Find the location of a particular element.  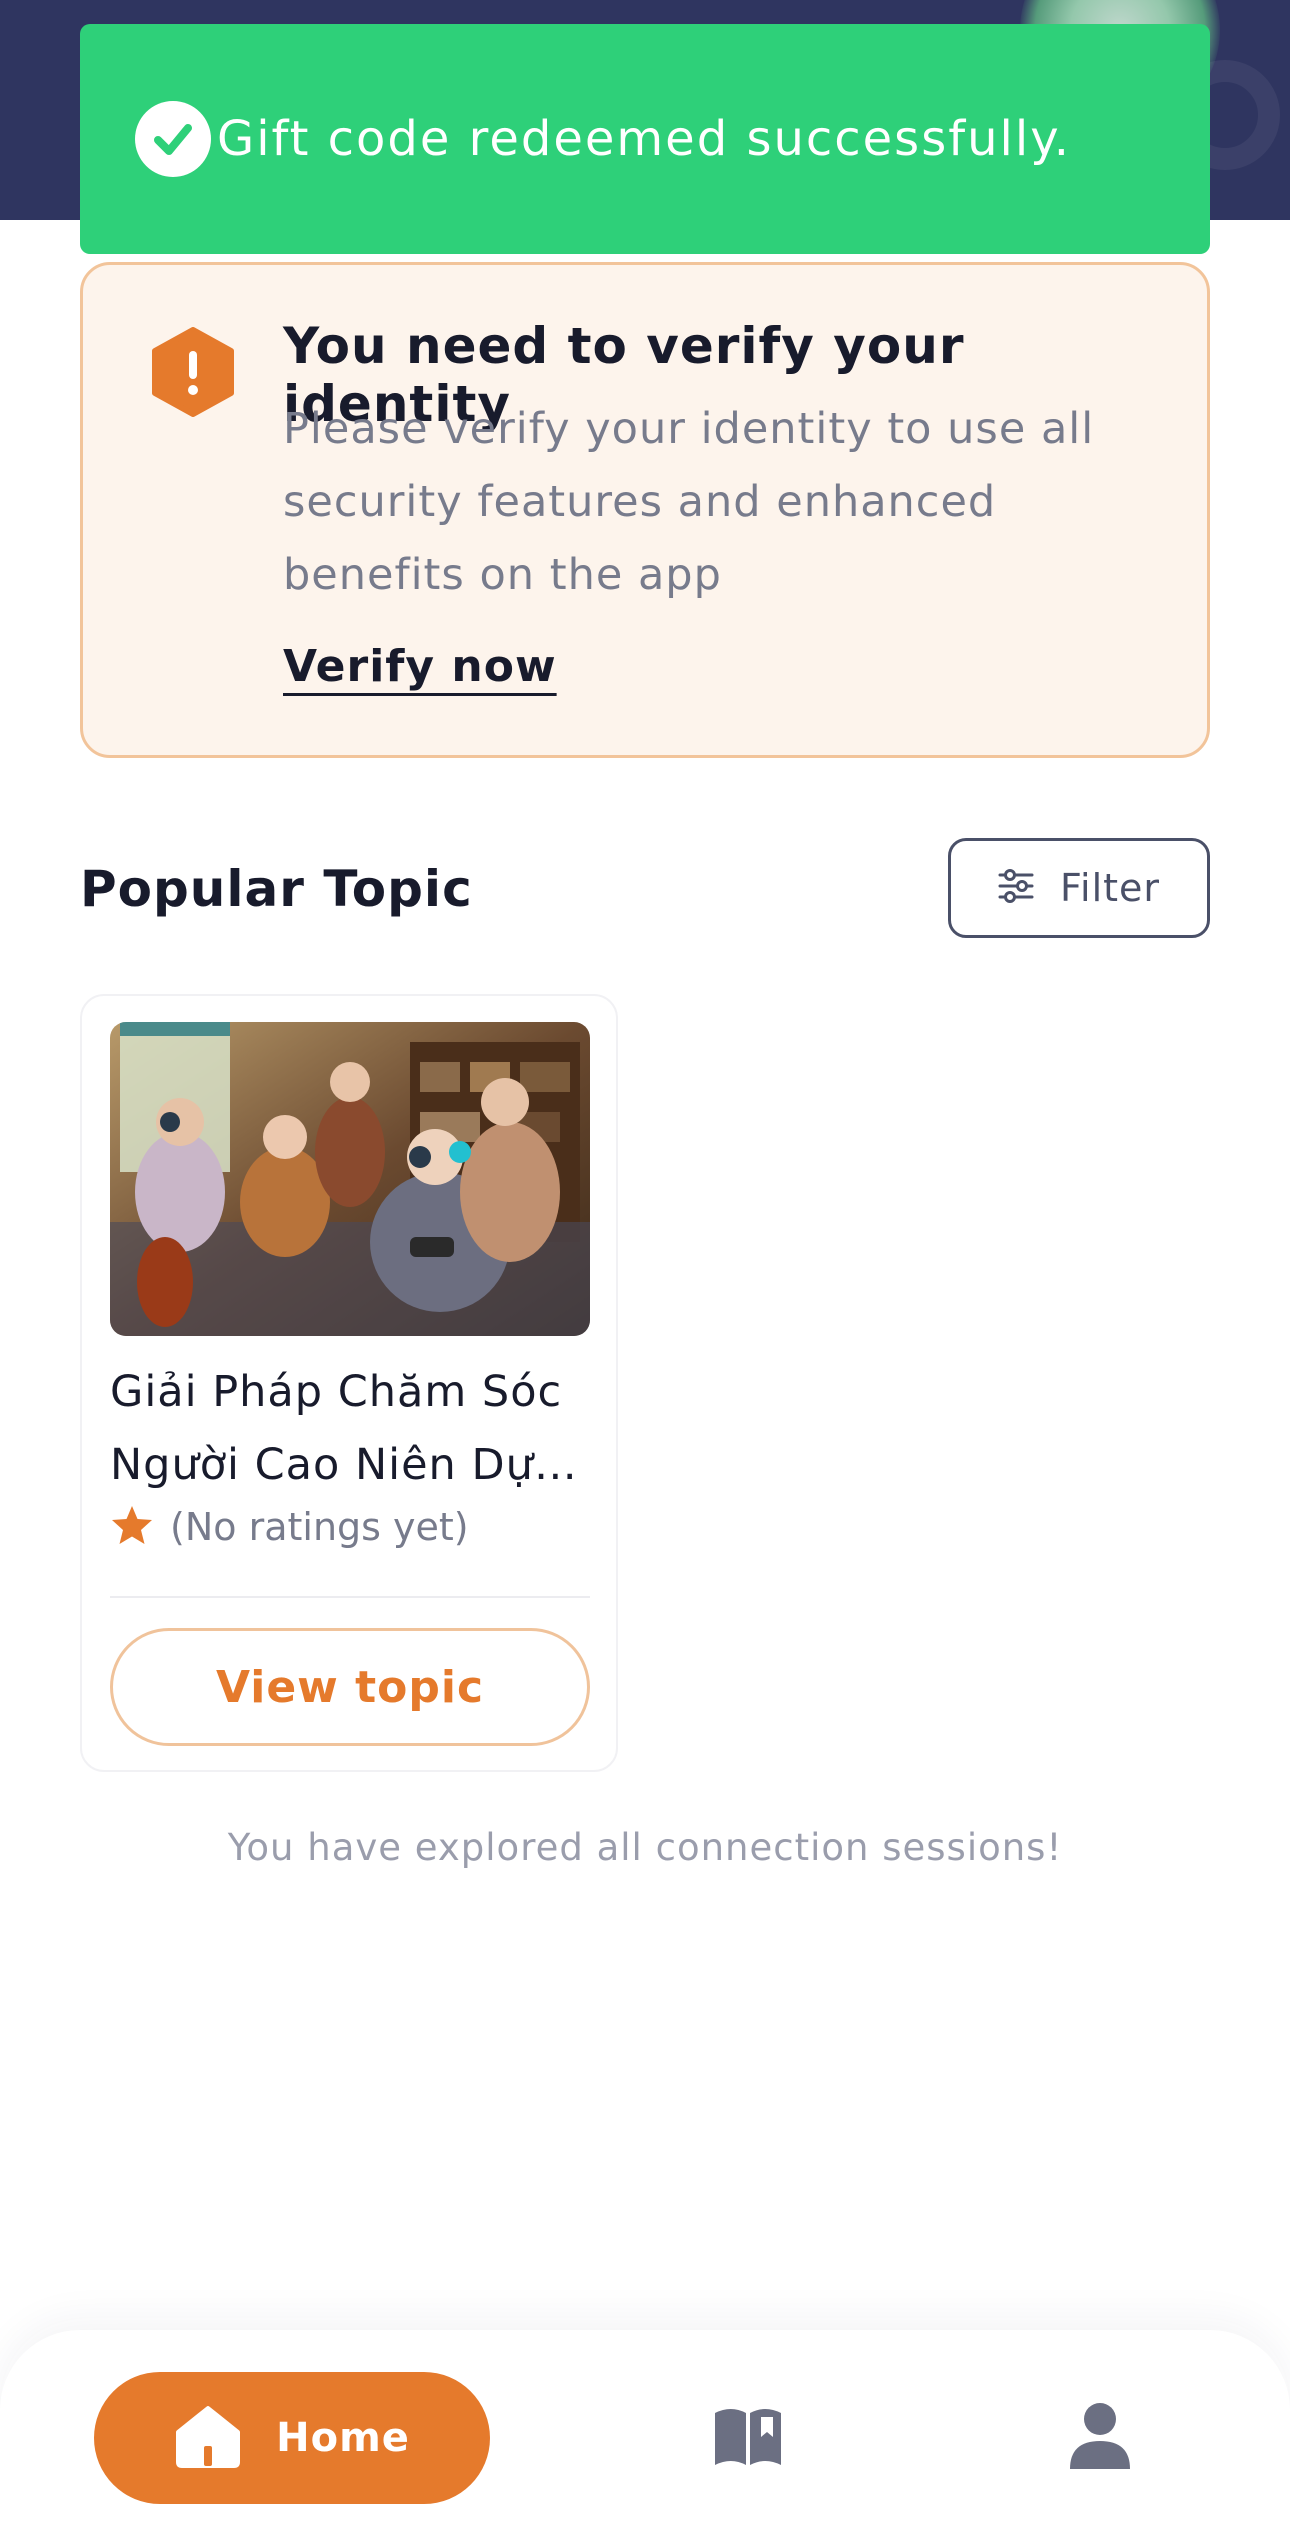

topic-image is located at coordinates (350, 1179).